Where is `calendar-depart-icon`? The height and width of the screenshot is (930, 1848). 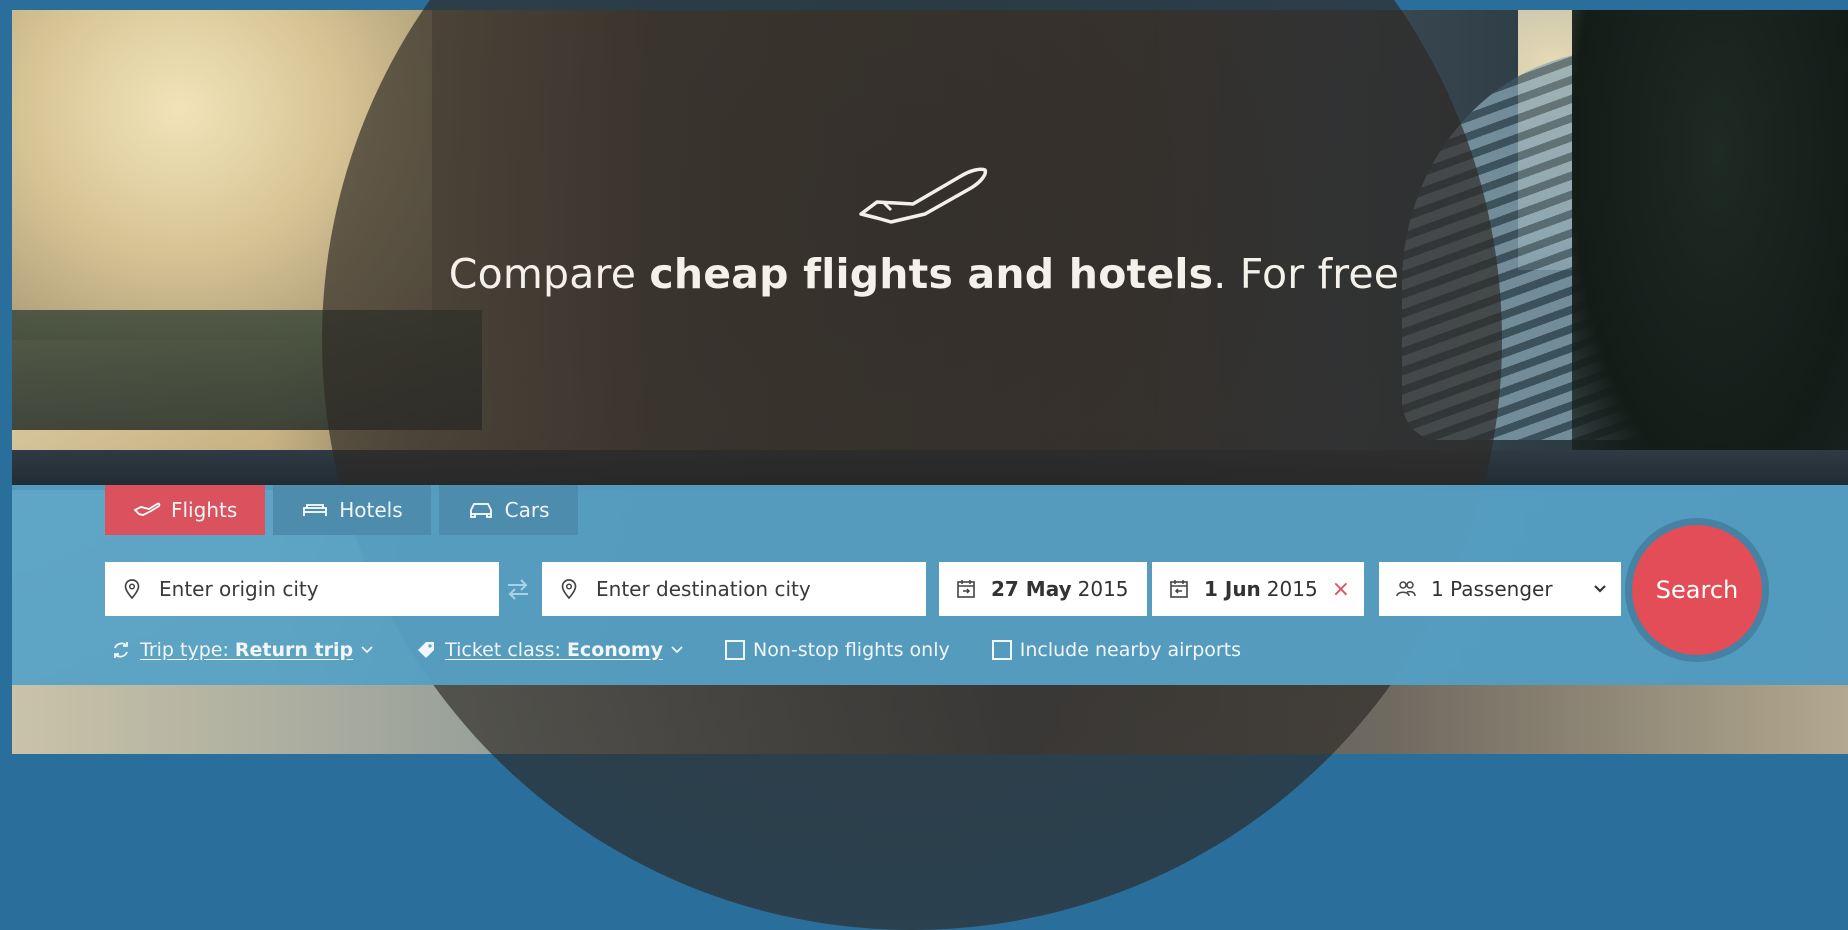 calendar-depart-icon is located at coordinates (966, 589).